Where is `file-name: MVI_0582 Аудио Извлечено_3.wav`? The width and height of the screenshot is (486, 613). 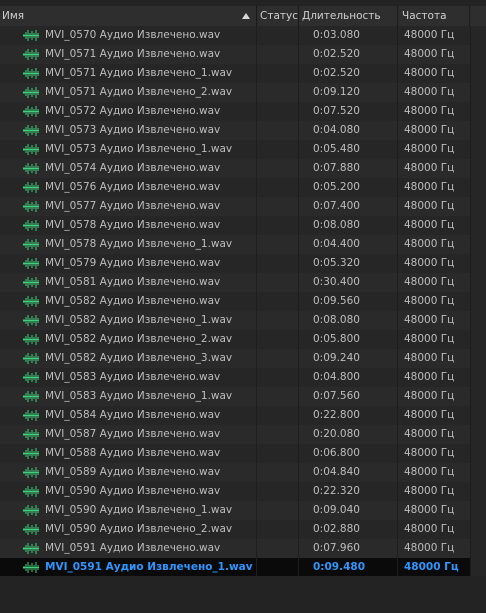 file-name: MVI_0582 Аудио Извлечено_3.wav is located at coordinates (139, 358).